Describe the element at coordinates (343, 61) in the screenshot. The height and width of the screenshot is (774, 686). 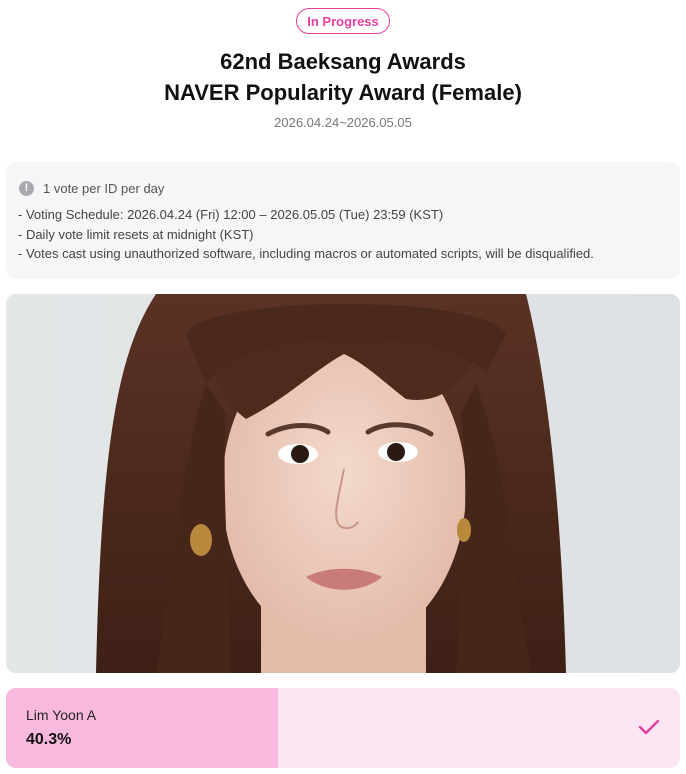
I see `title-line-1: 62nd Baeksang Awards` at that location.